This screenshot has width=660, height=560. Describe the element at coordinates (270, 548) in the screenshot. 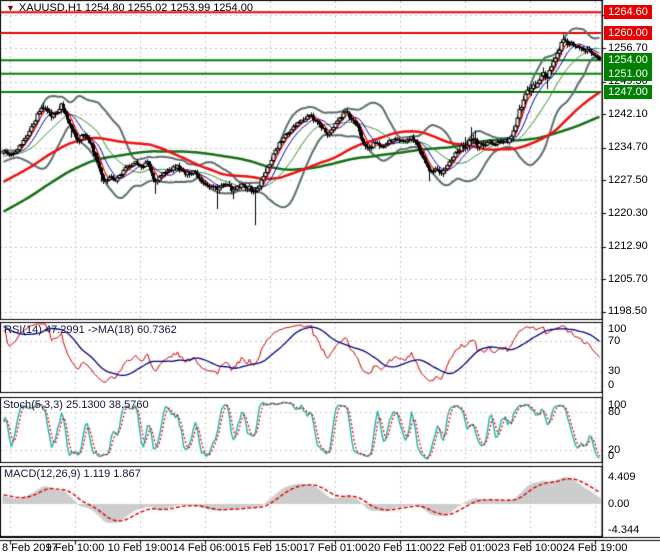

I see `time-axis-label: 15 Feb 15:00` at that location.